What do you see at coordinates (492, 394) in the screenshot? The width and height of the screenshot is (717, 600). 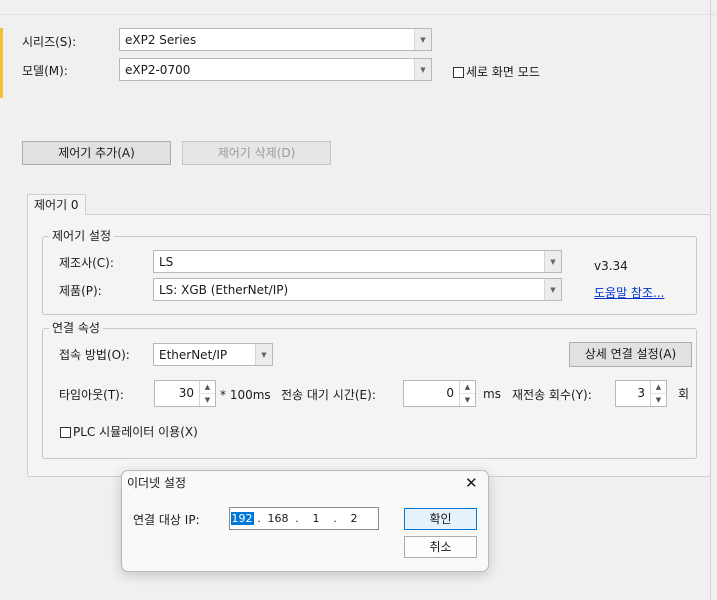 I see `delay-unit: ms` at bounding box center [492, 394].